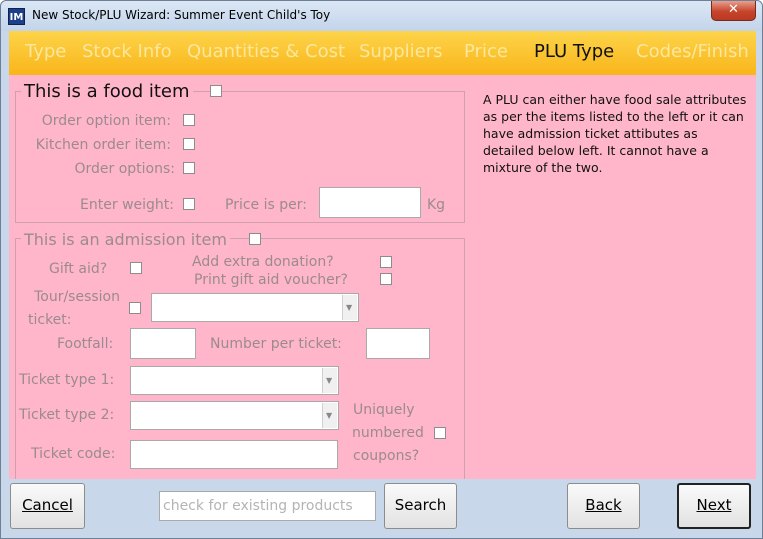 The height and width of the screenshot is (539, 763). What do you see at coordinates (386, 456) in the screenshot?
I see `uniquely-numbered-label-3: coupons?` at bounding box center [386, 456].